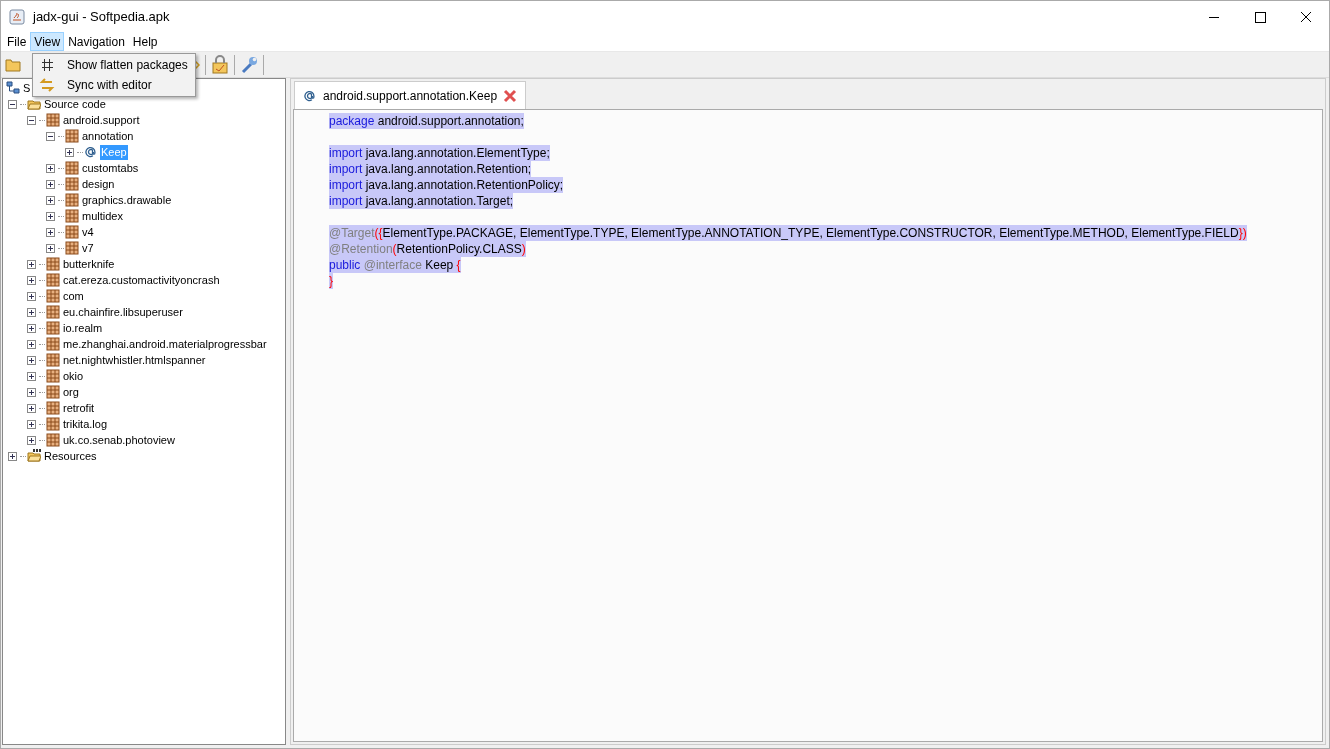  Describe the element at coordinates (27, 88) in the screenshot. I see `tree-item: S` at that location.